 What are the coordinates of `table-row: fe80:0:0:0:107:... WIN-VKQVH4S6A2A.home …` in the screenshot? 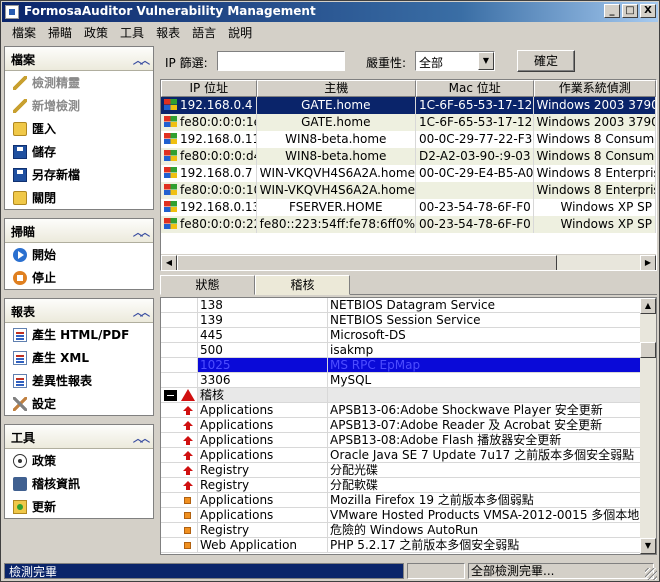 It's located at (408, 190).